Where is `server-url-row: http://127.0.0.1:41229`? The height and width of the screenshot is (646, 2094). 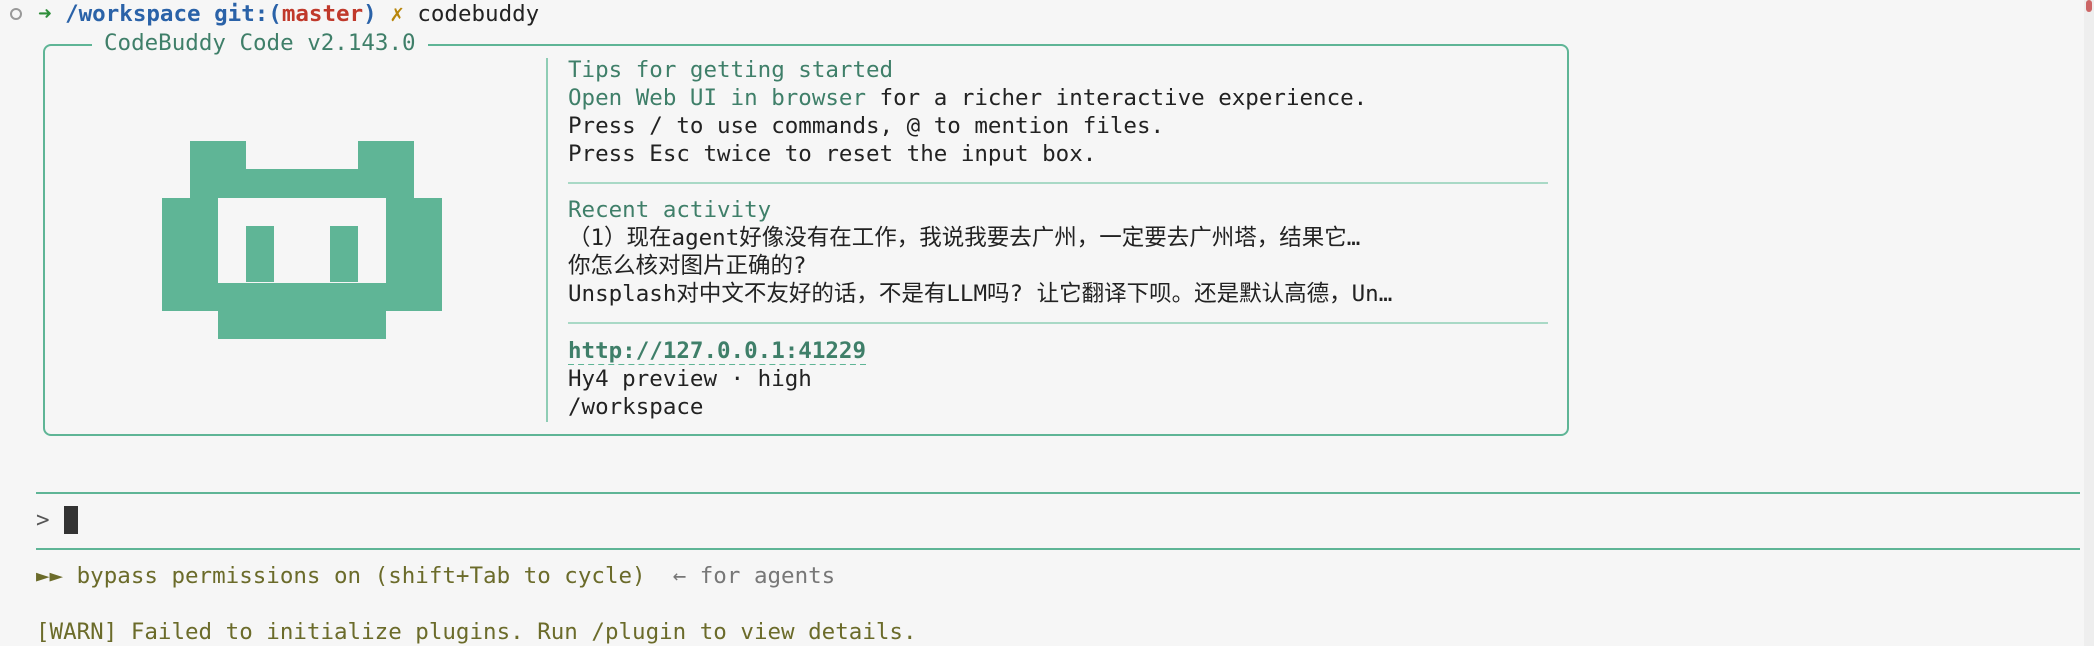 server-url-row: http://127.0.0.1:41229 is located at coordinates (1058, 351).